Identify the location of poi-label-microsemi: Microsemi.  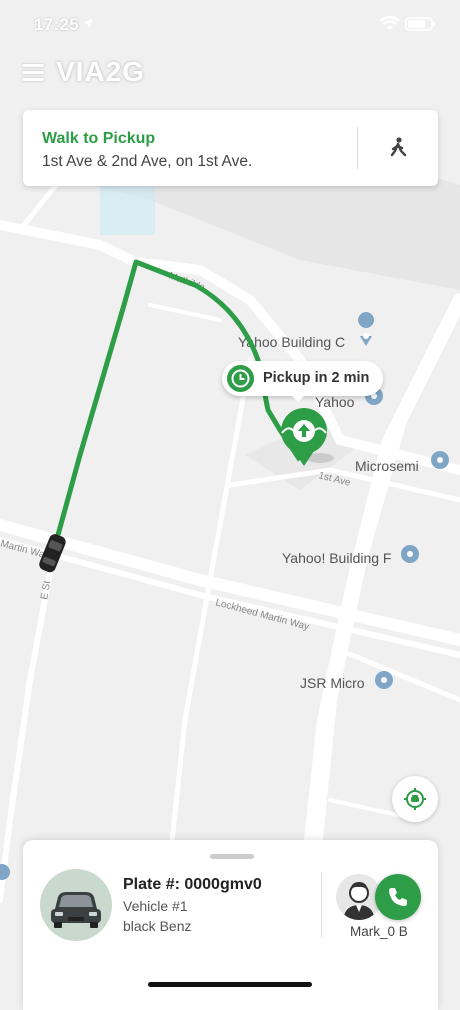
(387, 466).